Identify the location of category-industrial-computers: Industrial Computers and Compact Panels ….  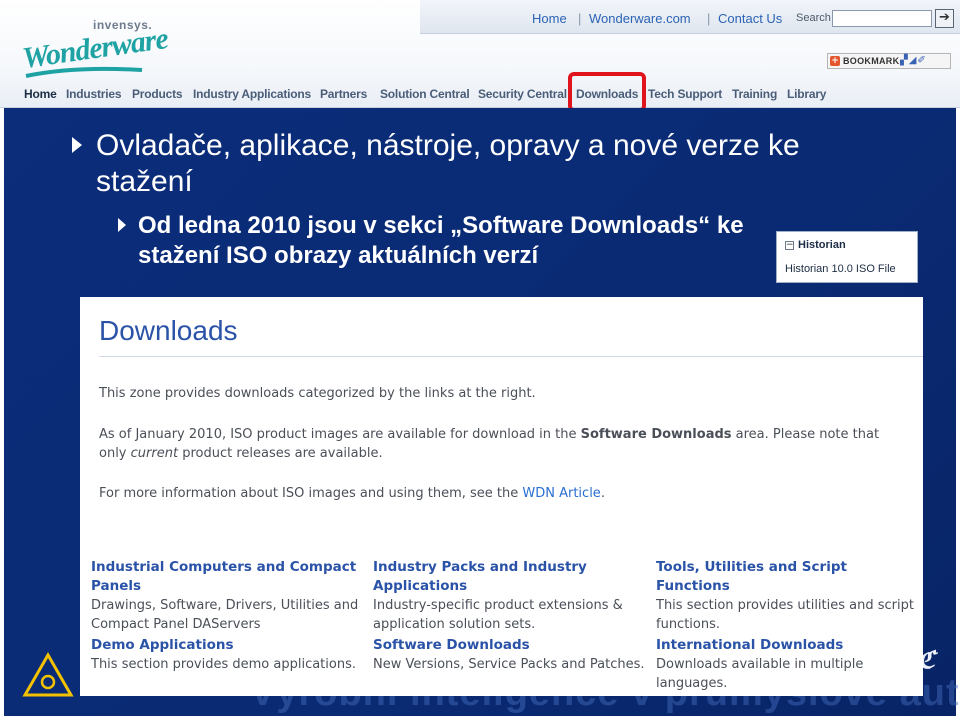
(229, 596).